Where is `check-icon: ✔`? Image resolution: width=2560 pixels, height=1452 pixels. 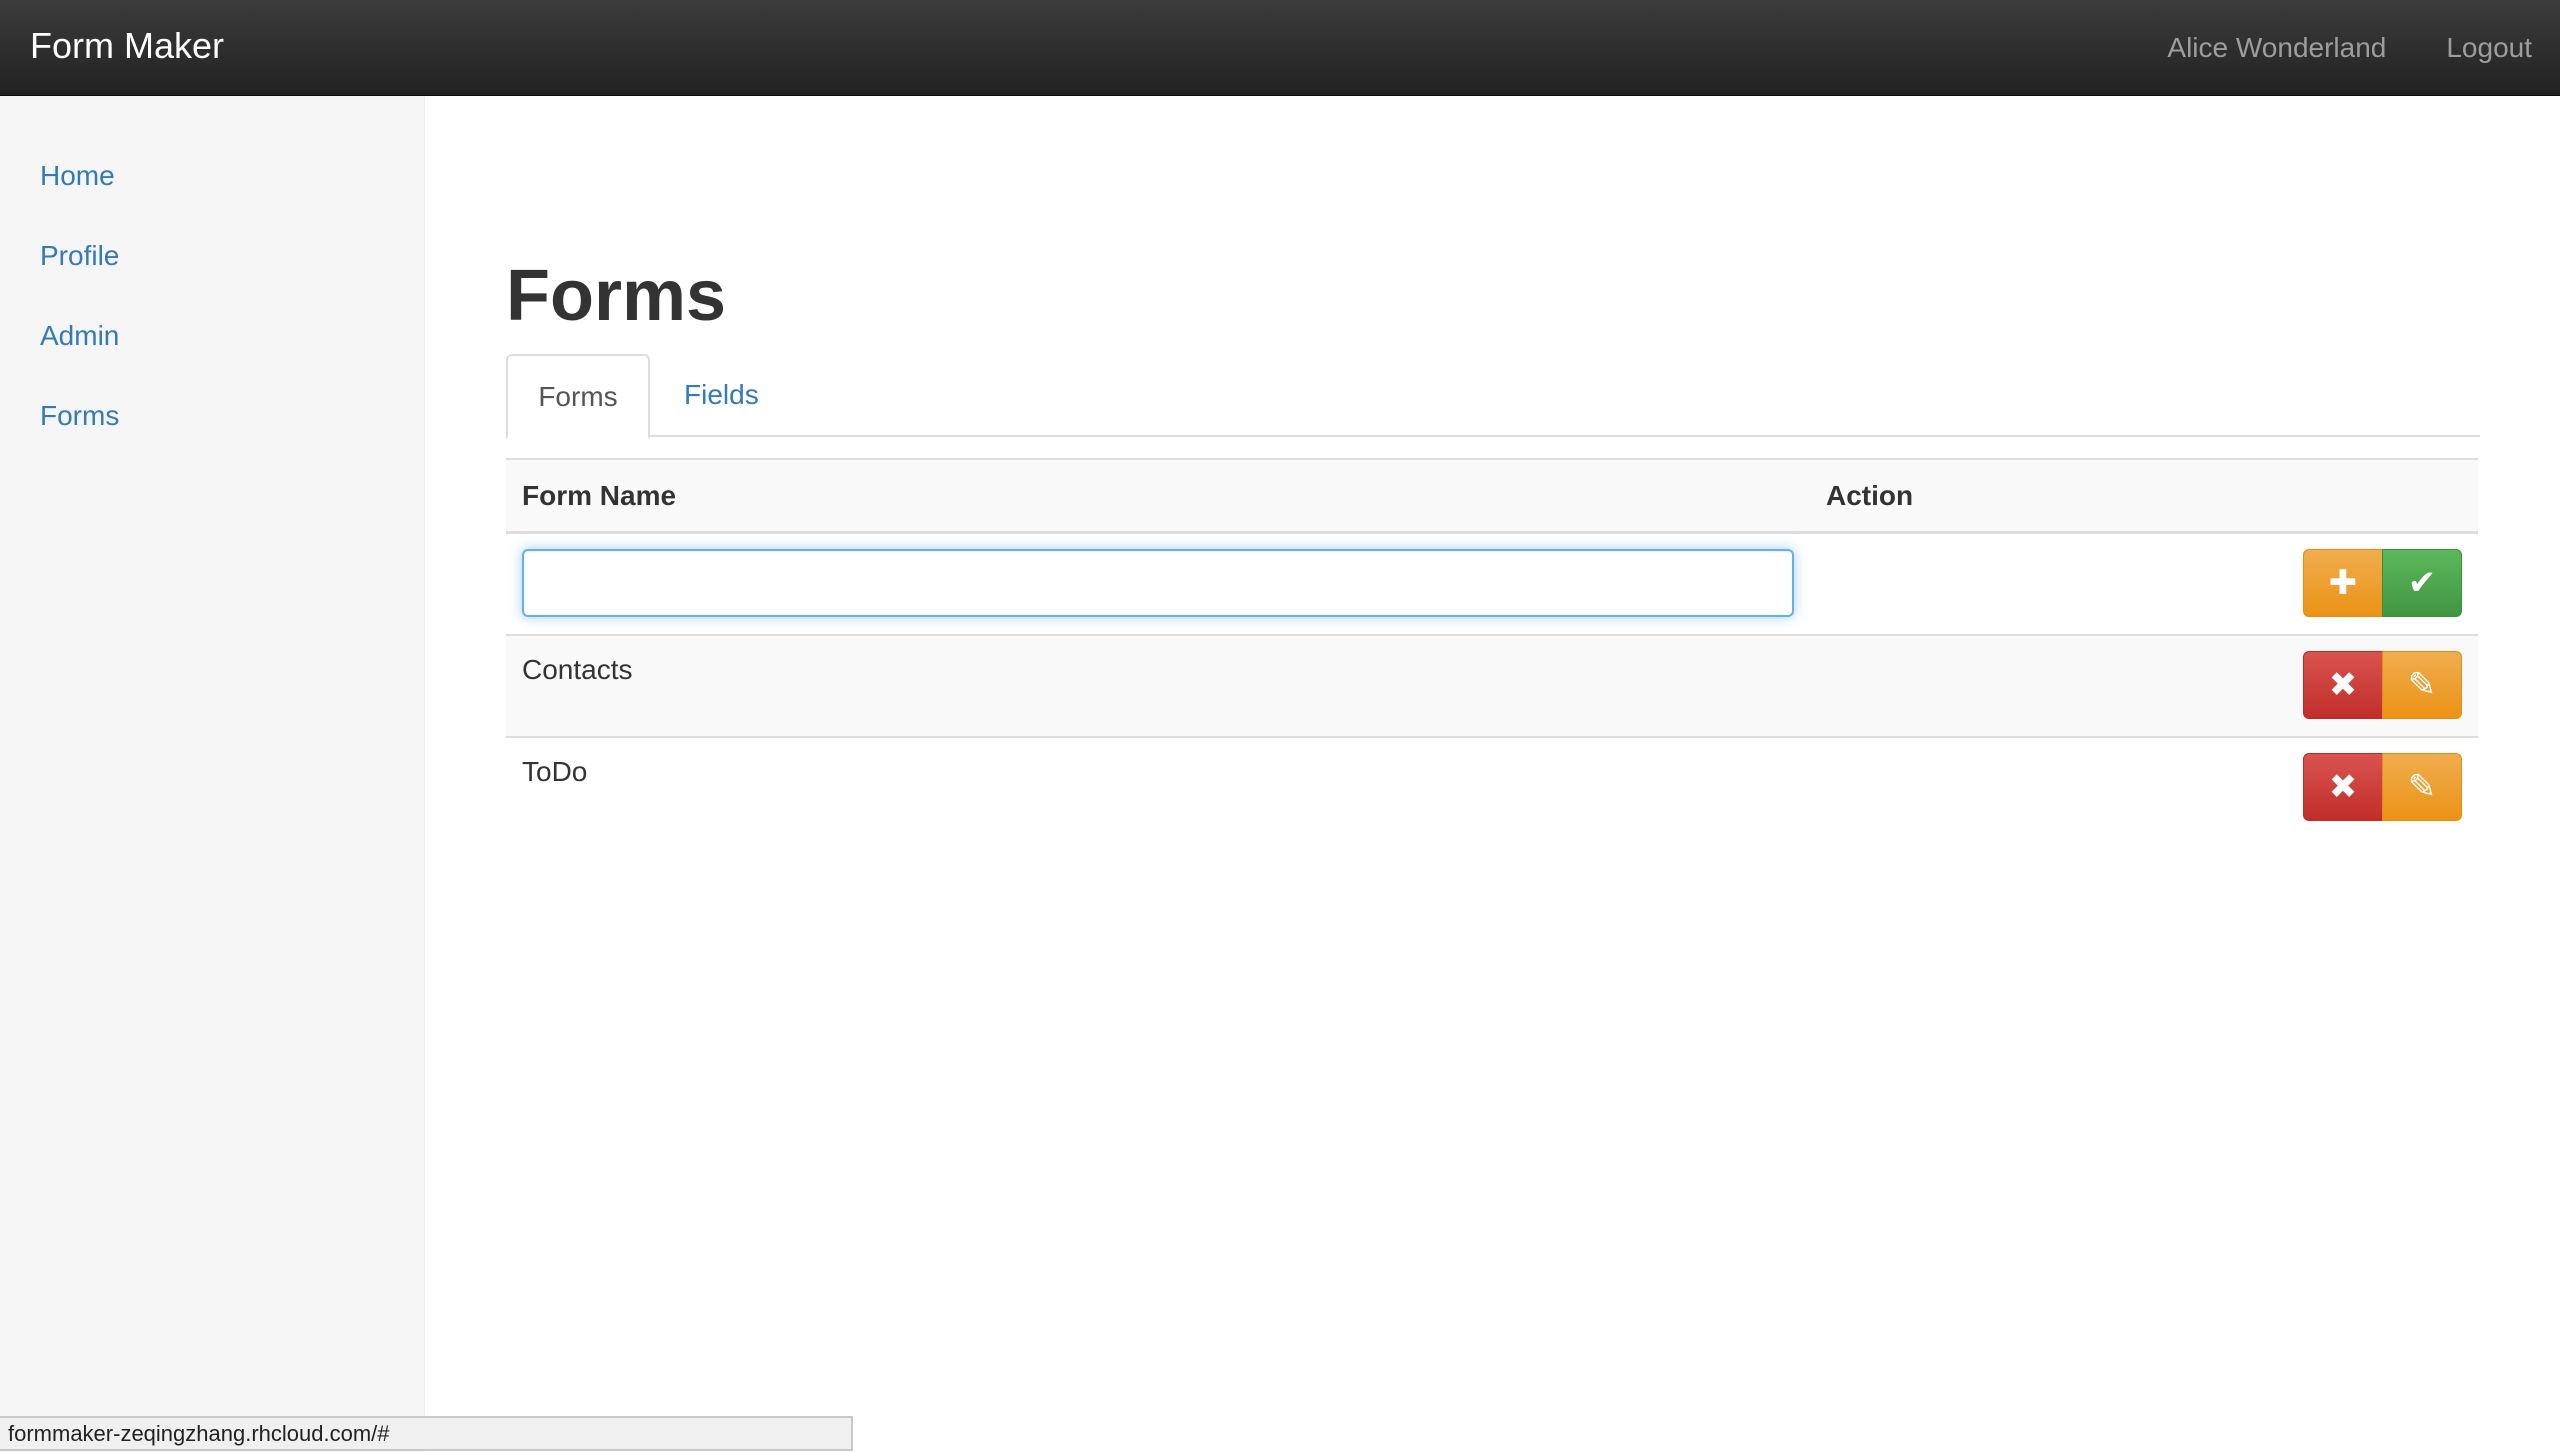
check-icon: ✔ is located at coordinates (2422, 583).